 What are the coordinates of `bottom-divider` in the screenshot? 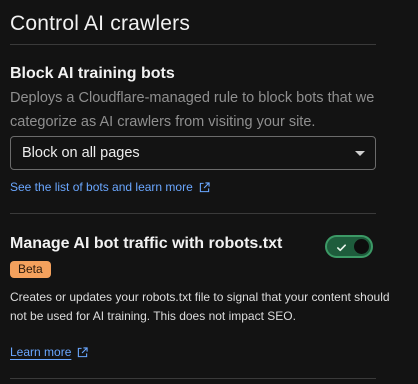 It's located at (193, 378).